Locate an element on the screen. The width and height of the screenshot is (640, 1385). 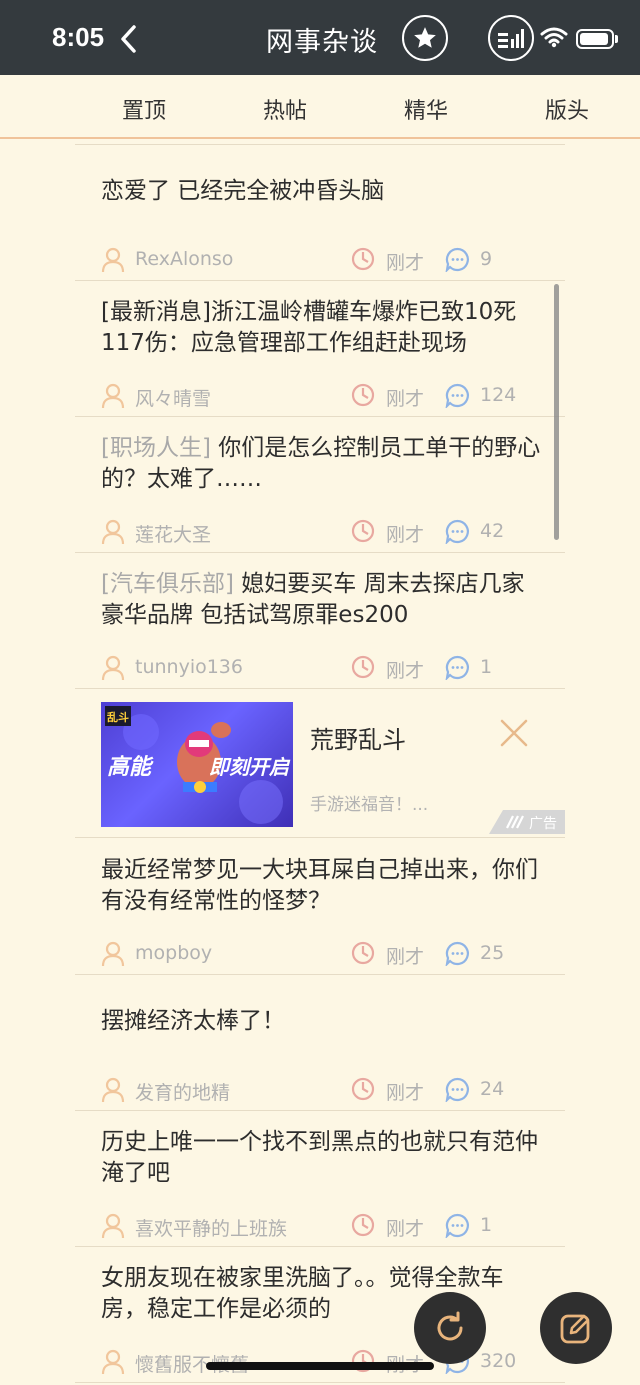
ad-logo-text: 乱斗 is located at coordinates (118, 717).